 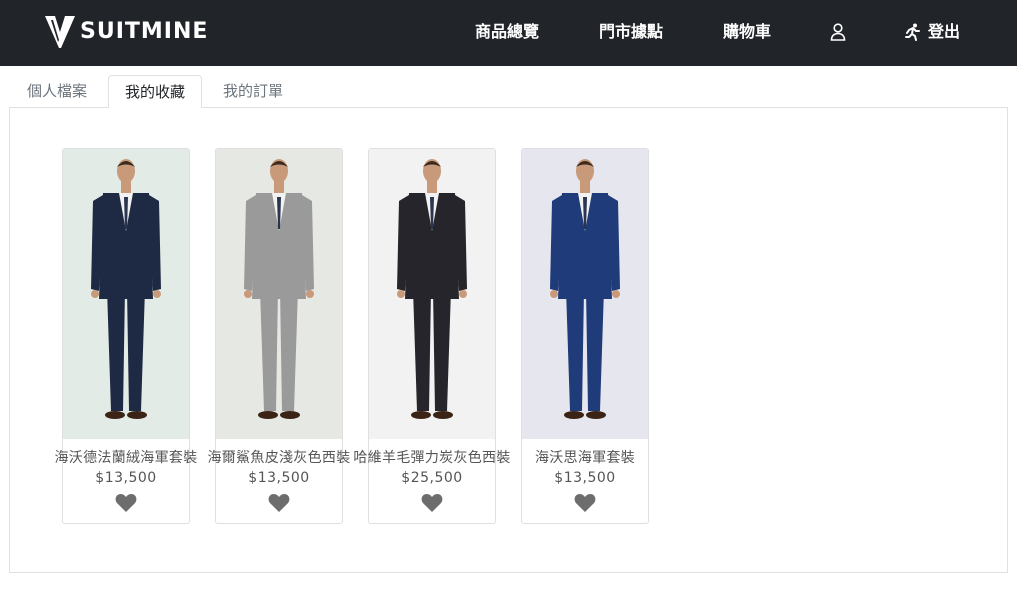 What do you see at coordinates (431, 457) in the screenshot?
I see `product-name: 哈維羊毛彈力炭灰色西裝` at bounding box center [431, 457].